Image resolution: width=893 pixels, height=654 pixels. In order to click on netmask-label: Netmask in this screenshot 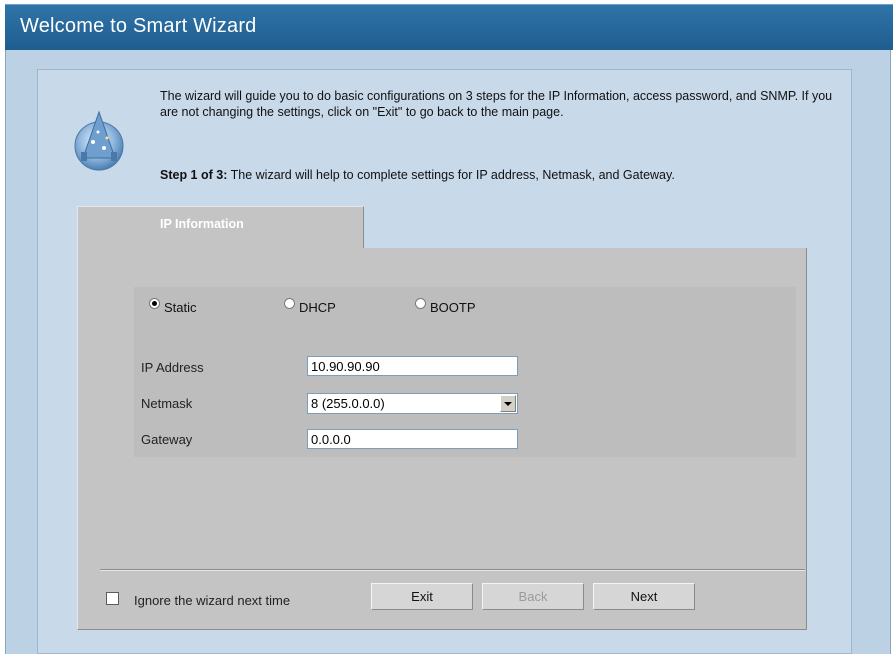, I will do `click(167, 403)`.